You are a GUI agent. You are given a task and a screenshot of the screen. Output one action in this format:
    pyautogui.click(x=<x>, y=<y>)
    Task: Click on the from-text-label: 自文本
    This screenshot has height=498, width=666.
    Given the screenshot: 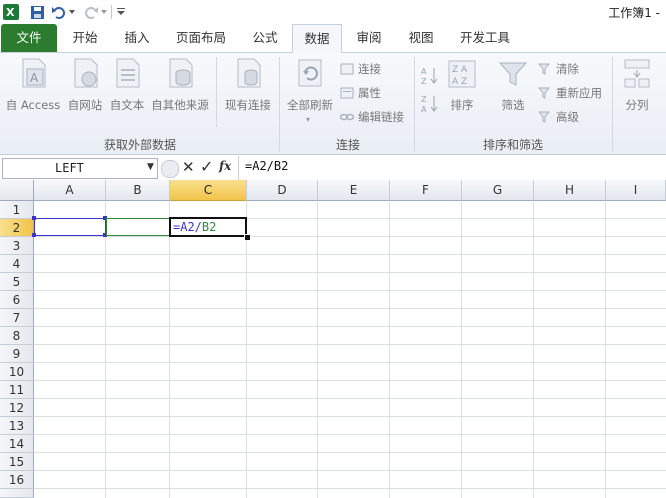 What is the action you would take?
    pyautogui.click(x=127, y=105)
    